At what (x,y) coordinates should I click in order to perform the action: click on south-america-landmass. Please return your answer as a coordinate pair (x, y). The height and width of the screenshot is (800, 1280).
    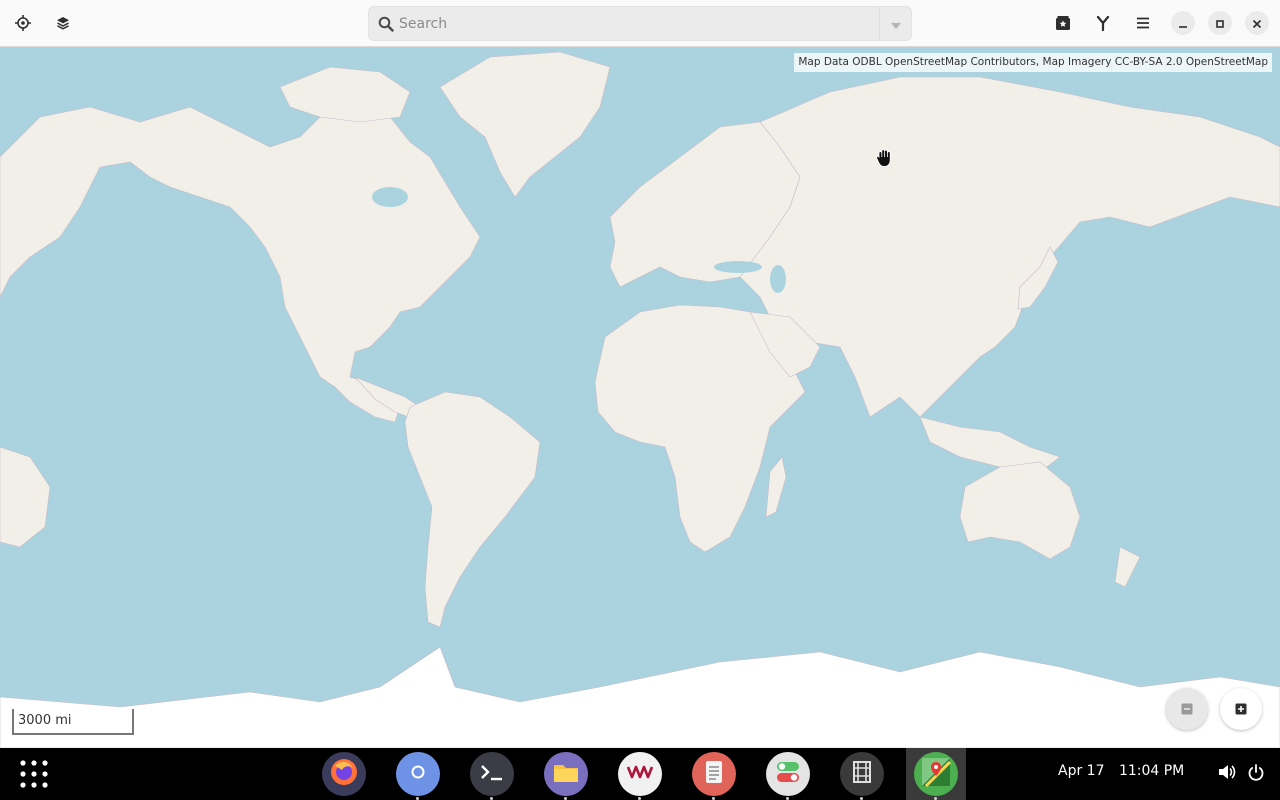
    Looking at the image, I should click on (472, 509).